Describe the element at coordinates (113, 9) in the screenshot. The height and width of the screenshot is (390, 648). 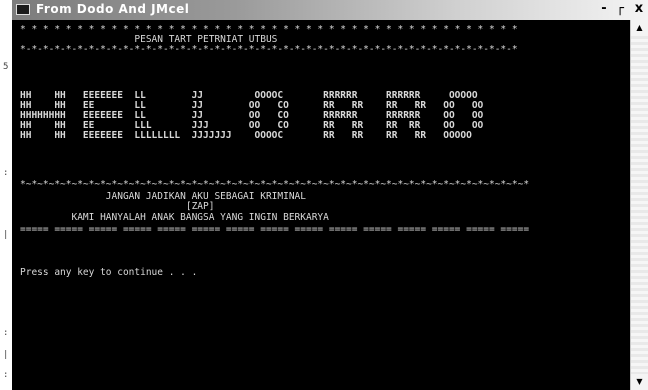
I see `window-title: From Dodo And JMcel` at that location.